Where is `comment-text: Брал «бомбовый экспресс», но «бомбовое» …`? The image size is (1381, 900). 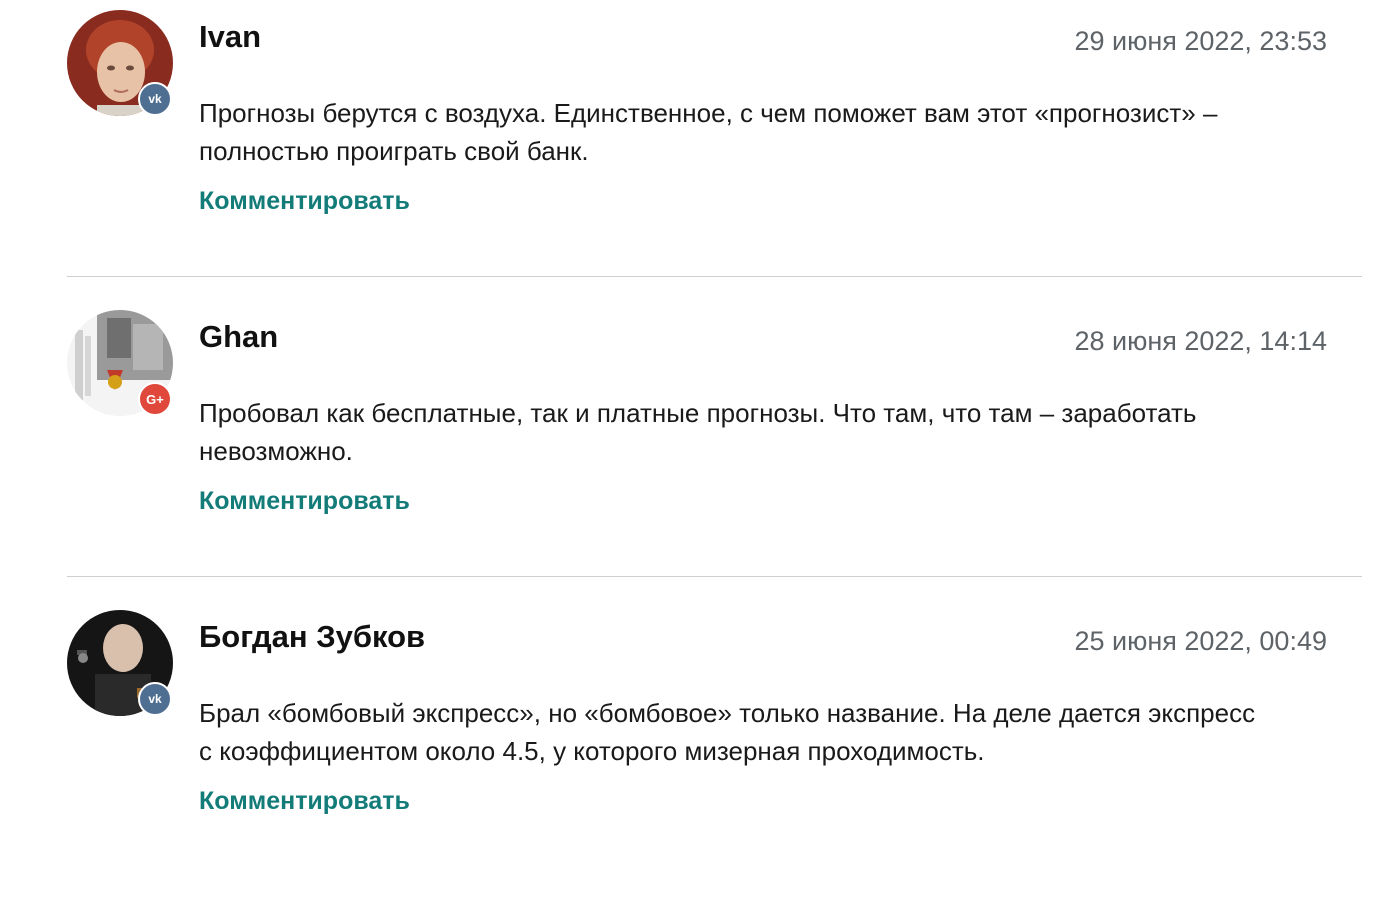 comment-text: Брал «бомбовый экспресс», но «бомбовое» … is located at coordinates (727, 732).